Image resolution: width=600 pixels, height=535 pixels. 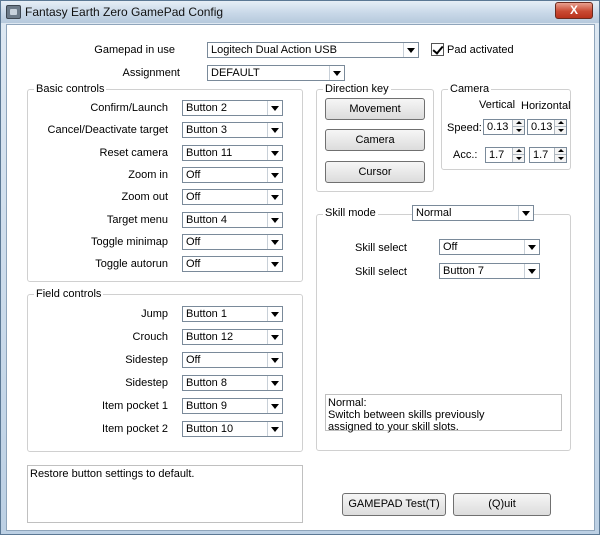 What do you see at coordinates (137, 219) in the screenshot?
I see `basic-control-label: Target menu` at bounding box center [137, 219].